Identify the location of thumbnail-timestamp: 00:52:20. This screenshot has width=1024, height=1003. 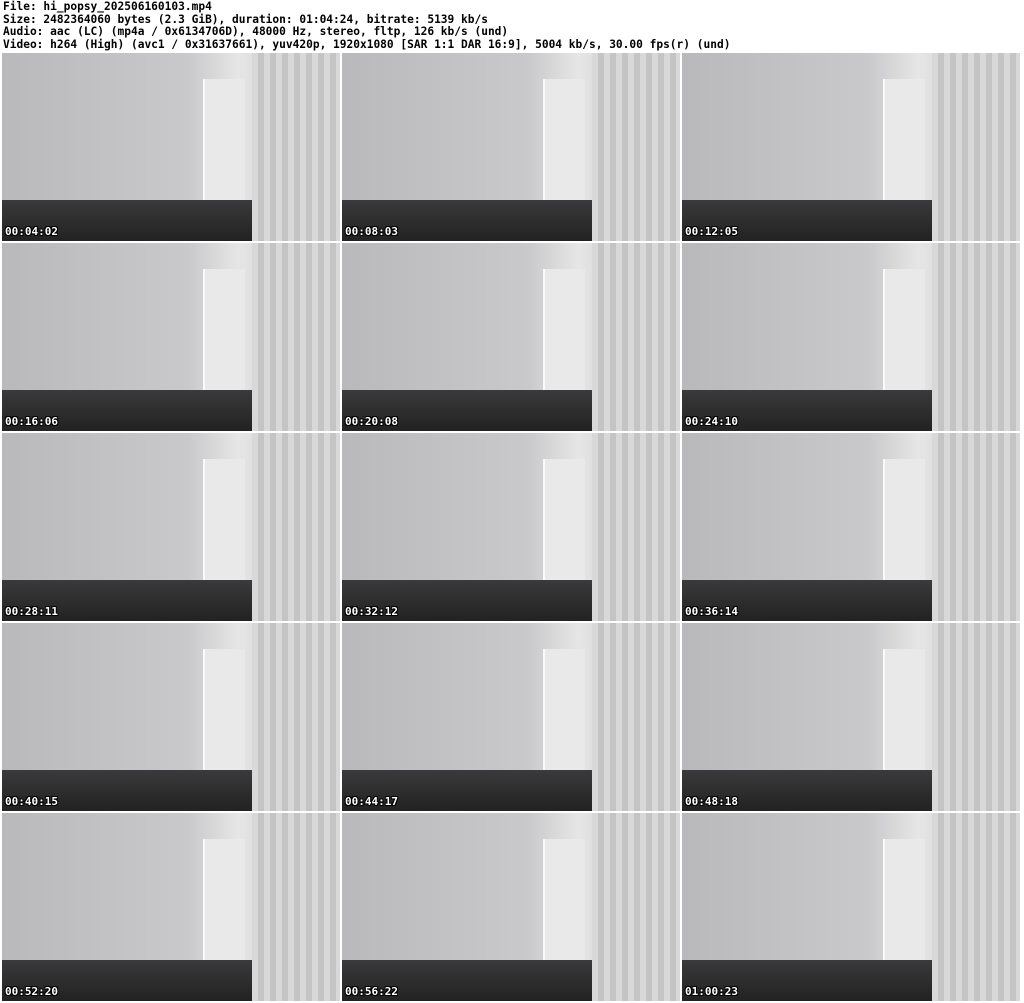
(31, 991).